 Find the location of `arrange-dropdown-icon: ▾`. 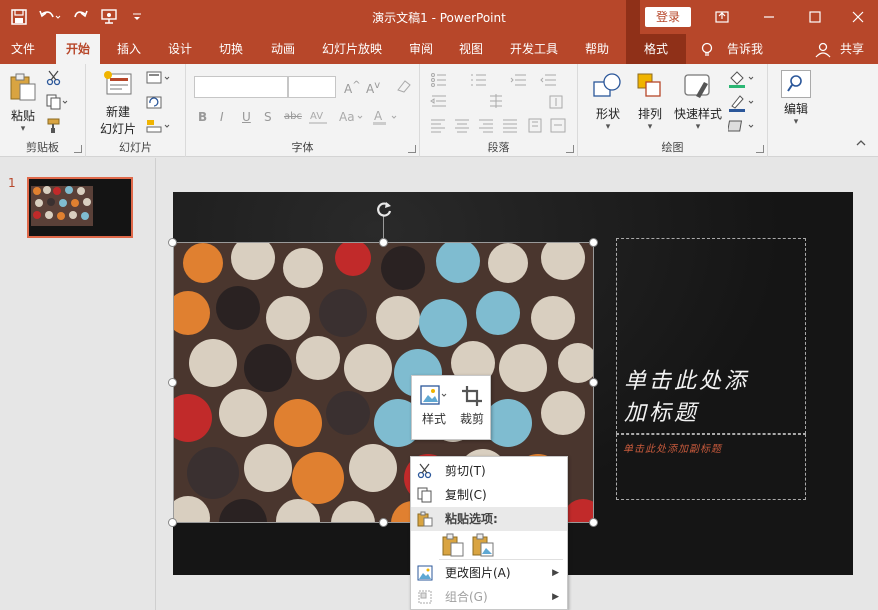

arrange-dropdown-icon: ▾ is located at coordinates (650, 127).